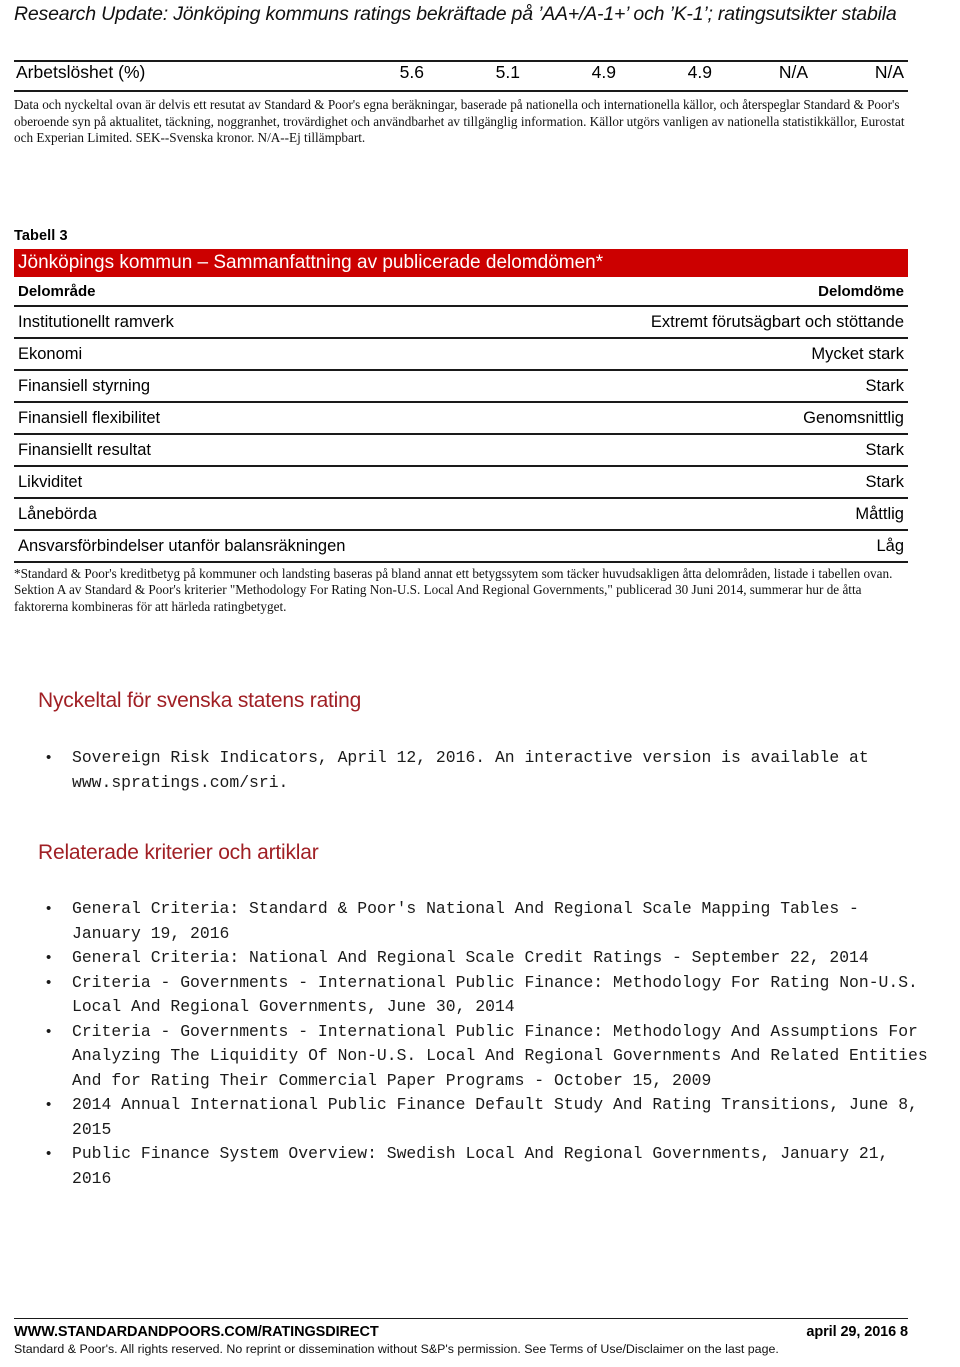 This screenshot has height=1367, width=960. What do you see at coordinates (889, 72) in the screenshot?
I see `cell-value-6: N/A` at bounding box center [889, 72].